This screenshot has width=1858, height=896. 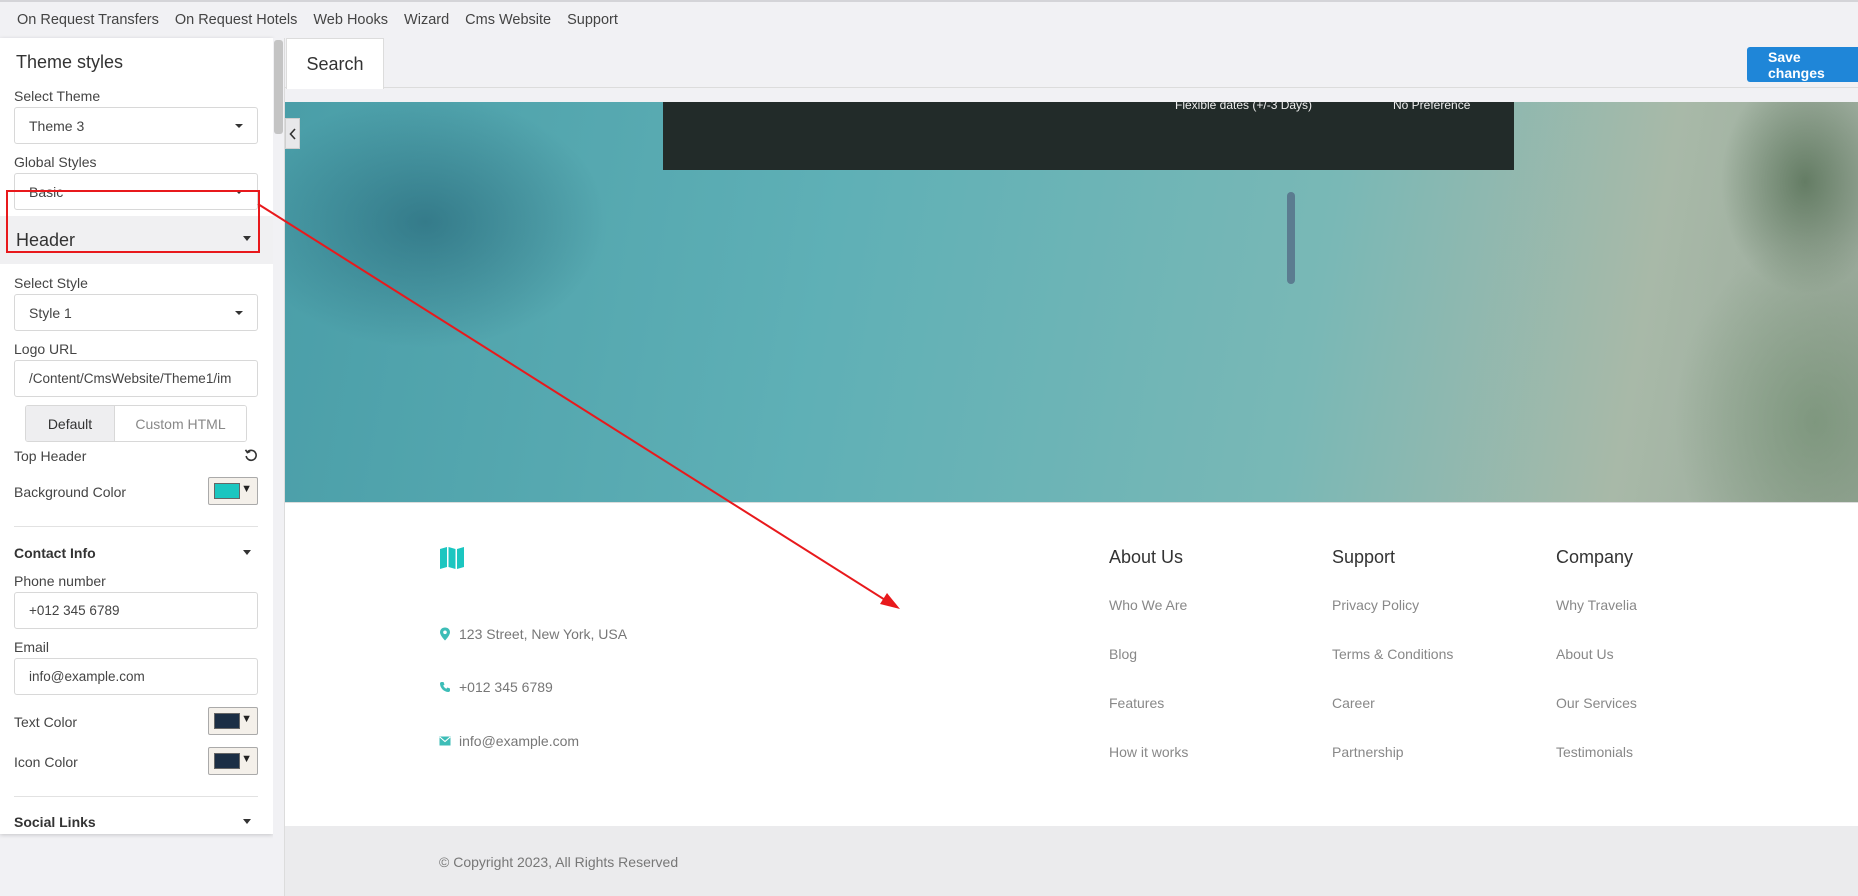 I want to click on select-theme-dropdown: Theme 3, so click(x=136, y=125).